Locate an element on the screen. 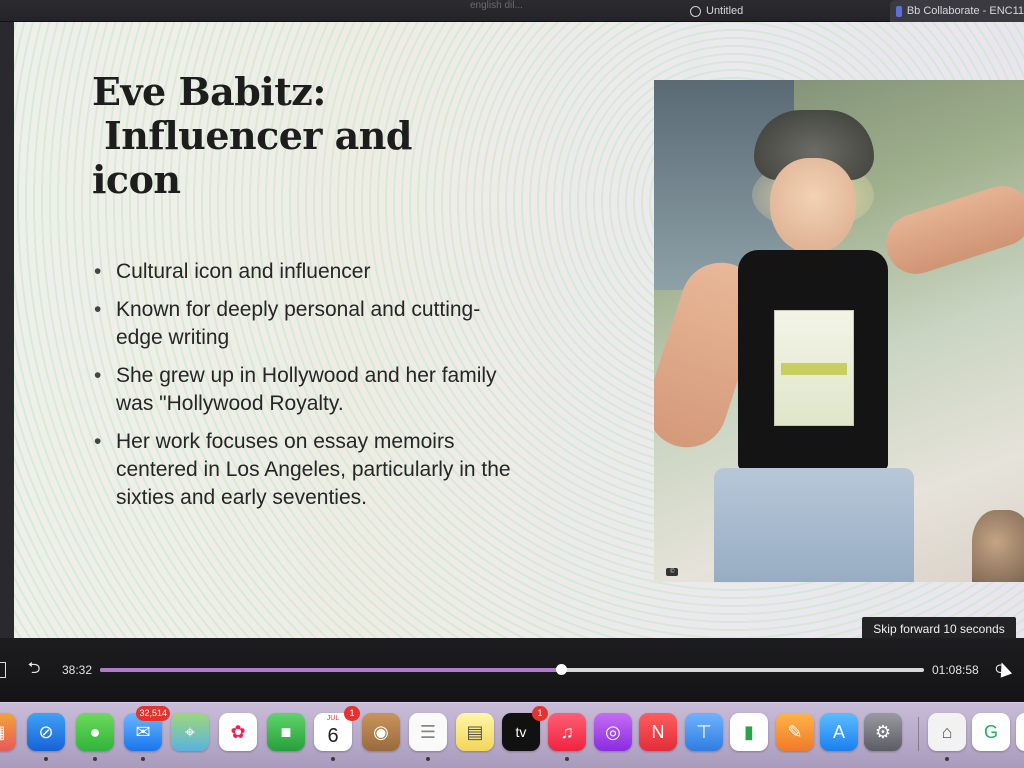 This screenshot has width=1024, height=768. tab-untitled-label: Untitled is located at coordinates (725, 11).